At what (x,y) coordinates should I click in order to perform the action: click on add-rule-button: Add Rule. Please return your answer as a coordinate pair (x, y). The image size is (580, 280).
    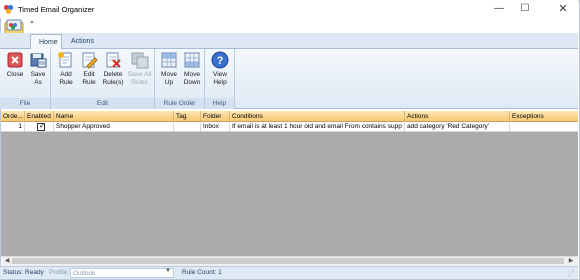
    Looking at the image, I should click on (66, 69).